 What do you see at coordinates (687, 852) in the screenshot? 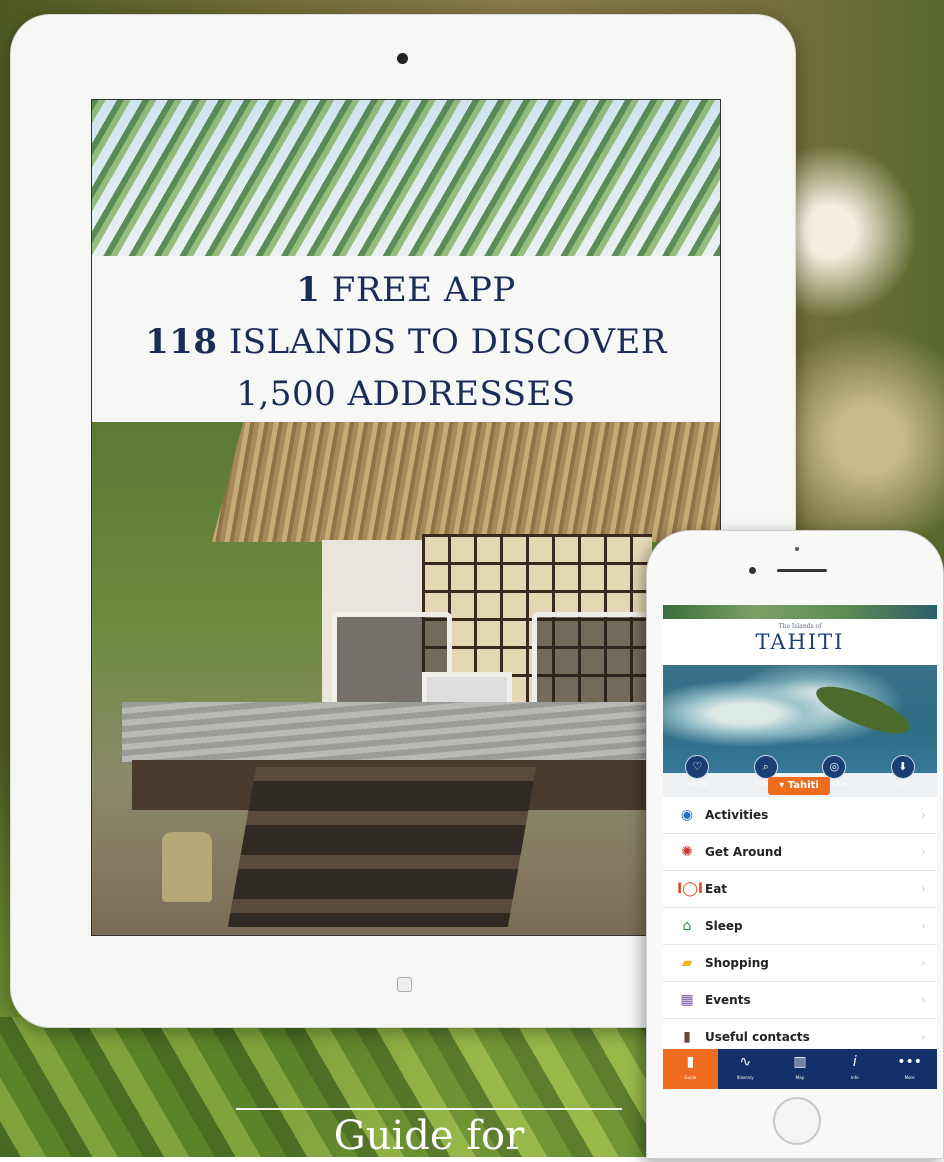
I see `compass-icon: ✺` at bounding box center [687, 852].